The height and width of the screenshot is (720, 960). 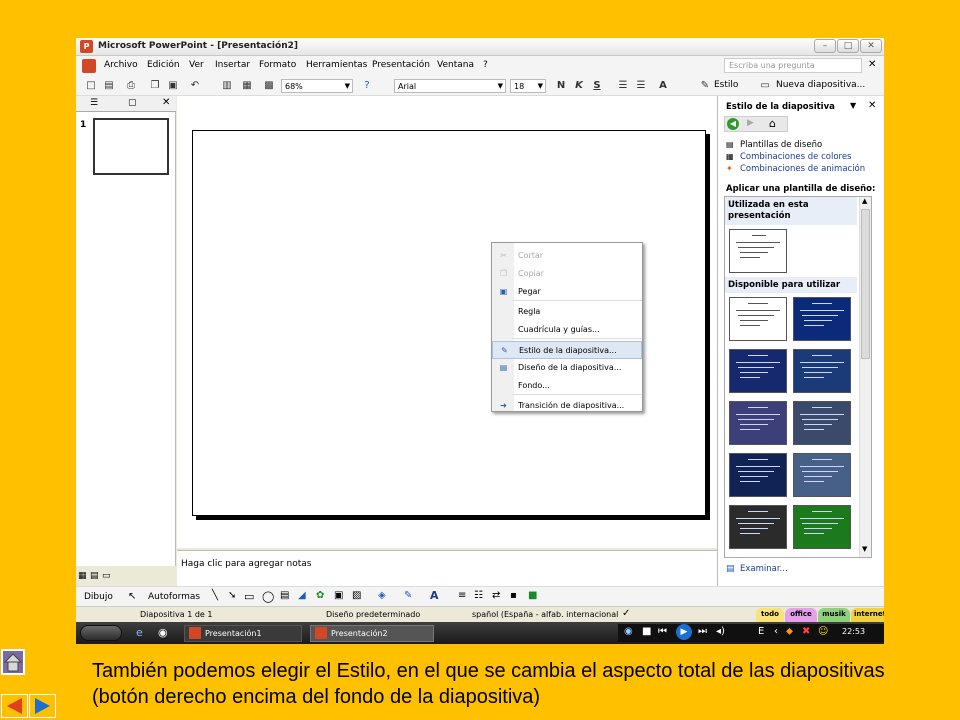 What do you see at coordinates (247, 86) in the screenshot?
I see `table-icon: ▦` at bounding box center [247, 86].